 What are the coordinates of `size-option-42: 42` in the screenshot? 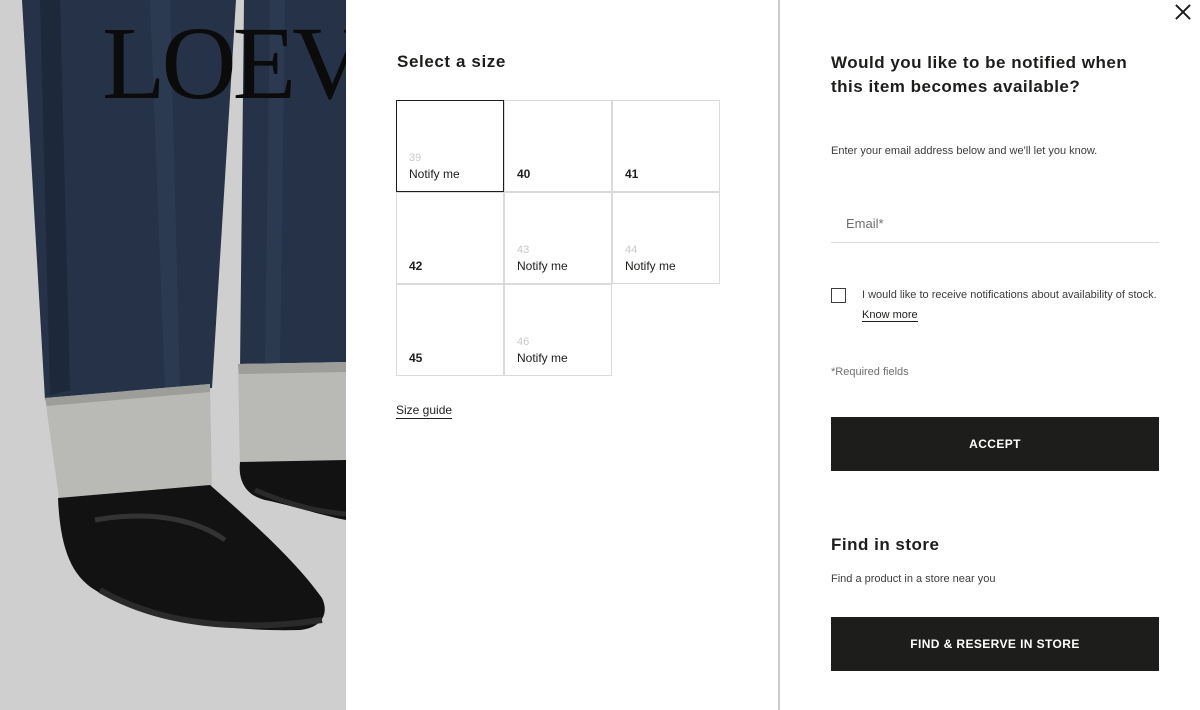 It's located at (450, 238).